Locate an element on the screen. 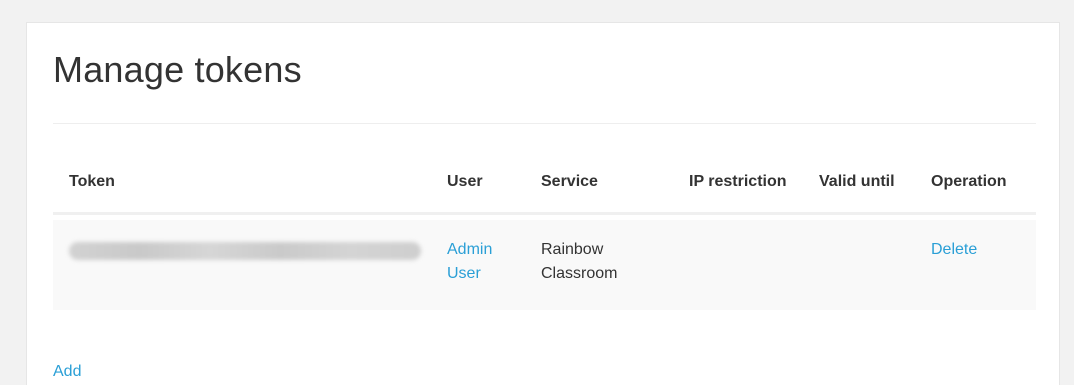  service-cell: Rainbow Classroom is located at coordinates (599, 265).